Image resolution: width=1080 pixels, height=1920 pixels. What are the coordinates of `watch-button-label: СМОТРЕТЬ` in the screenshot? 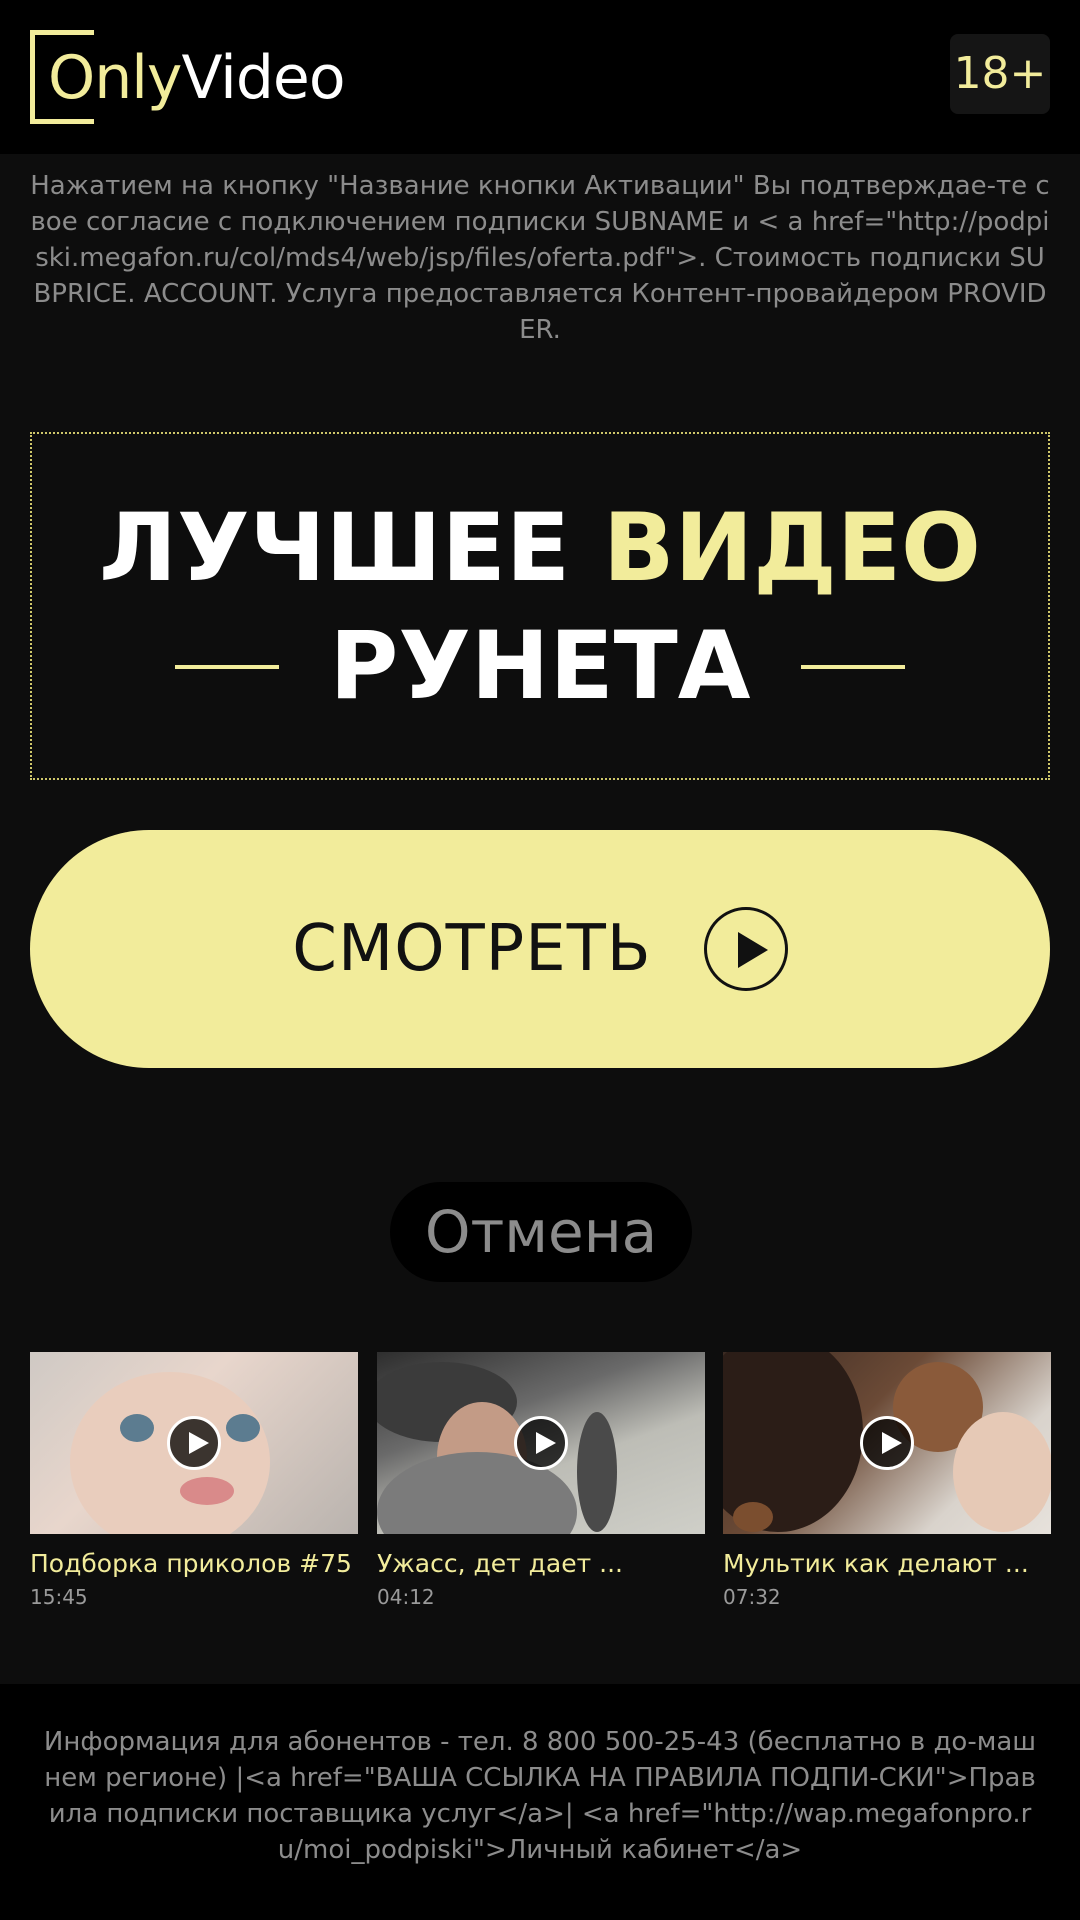 It's located at (472, 949).